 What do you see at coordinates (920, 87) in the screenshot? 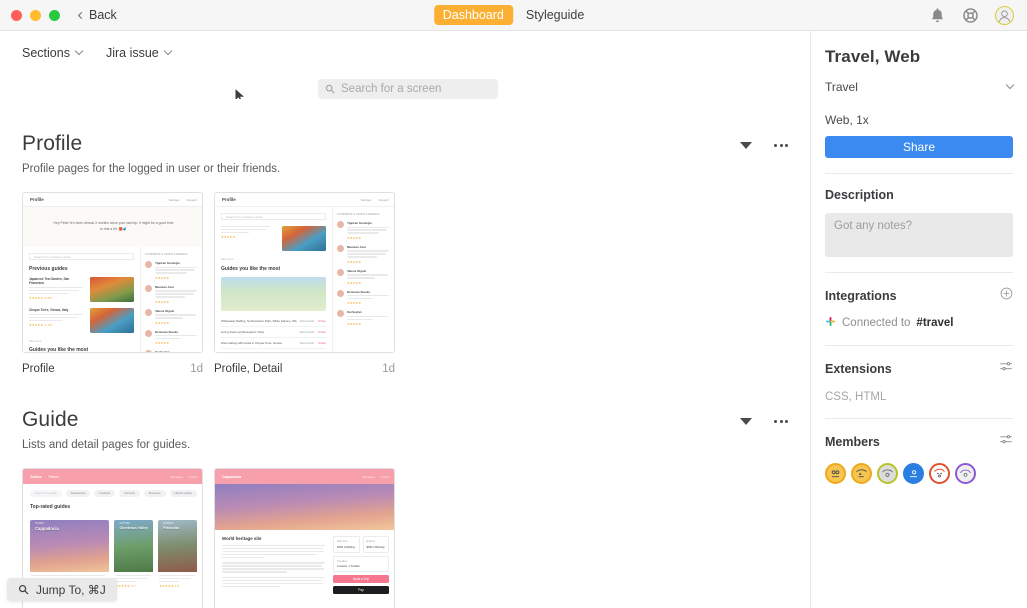
I see `project-select: Travel` at bounding box center [920, 87].